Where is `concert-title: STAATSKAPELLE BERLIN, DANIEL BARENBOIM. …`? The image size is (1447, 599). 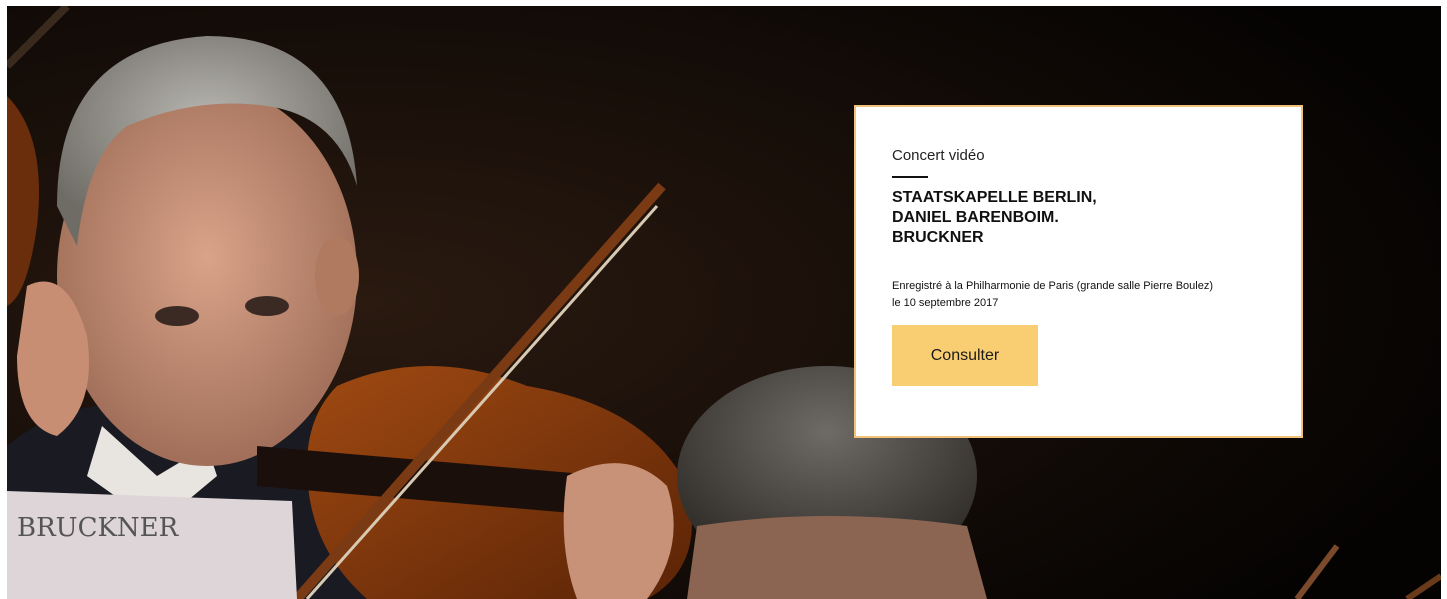 concert-title: STAATSKAPELLE BERLIN, DANIEL BARENBOIM. … is located at coordinates (1078, 218).